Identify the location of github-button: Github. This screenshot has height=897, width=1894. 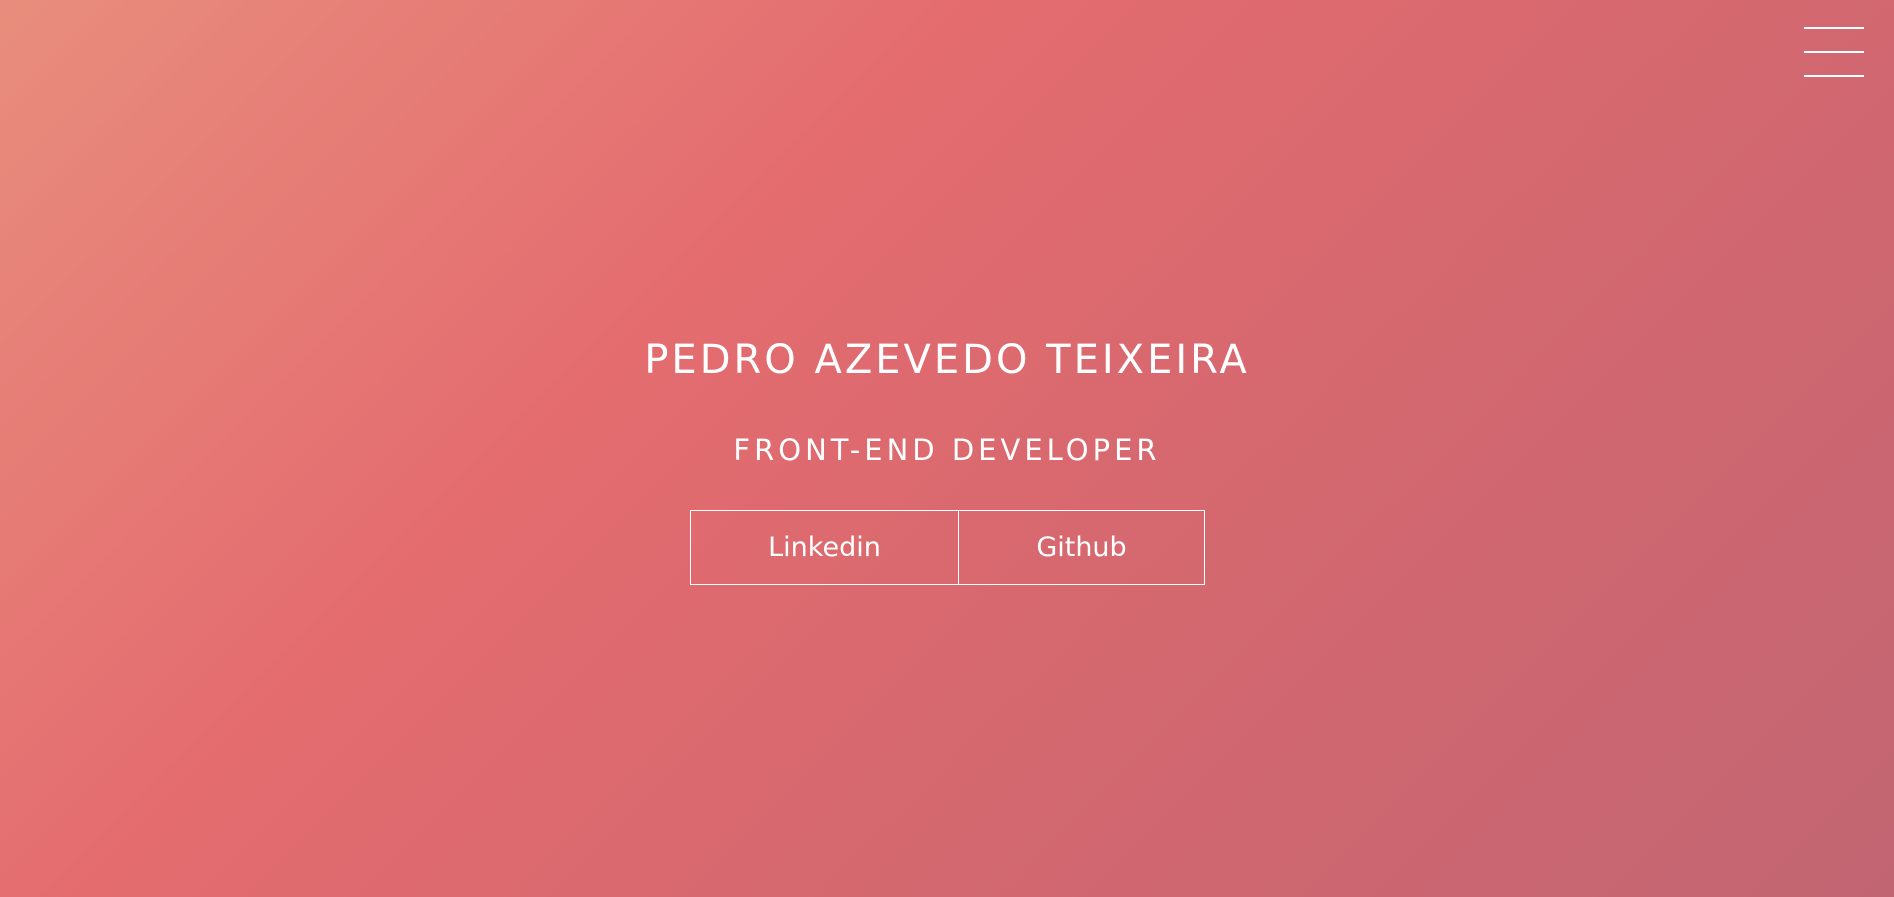
(1082, 547).